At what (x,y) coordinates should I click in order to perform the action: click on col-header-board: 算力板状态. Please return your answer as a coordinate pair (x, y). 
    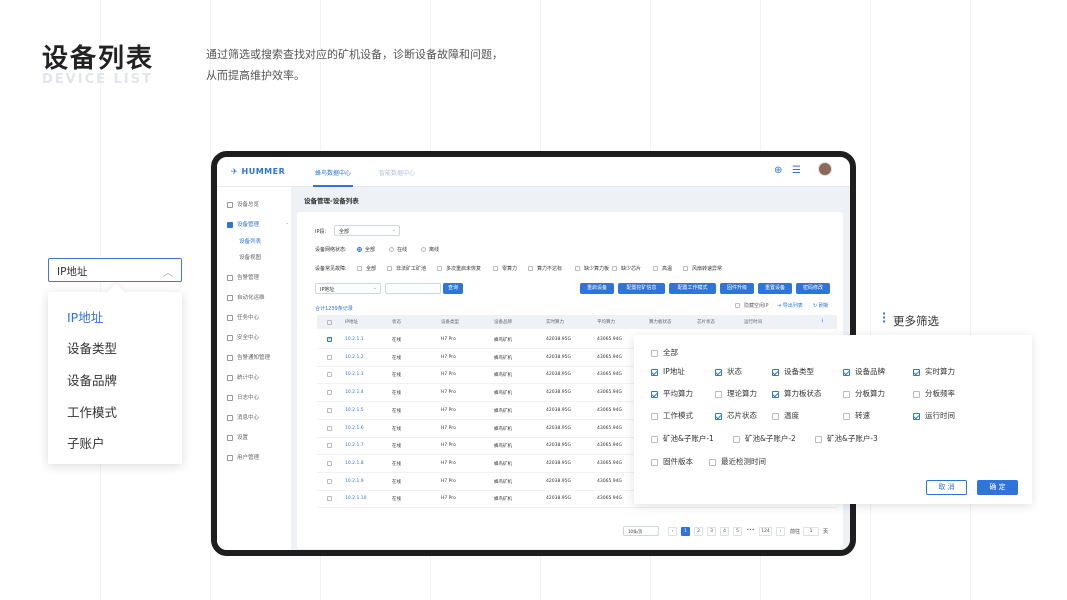
    Looking at the image, I should click on (660, 322).